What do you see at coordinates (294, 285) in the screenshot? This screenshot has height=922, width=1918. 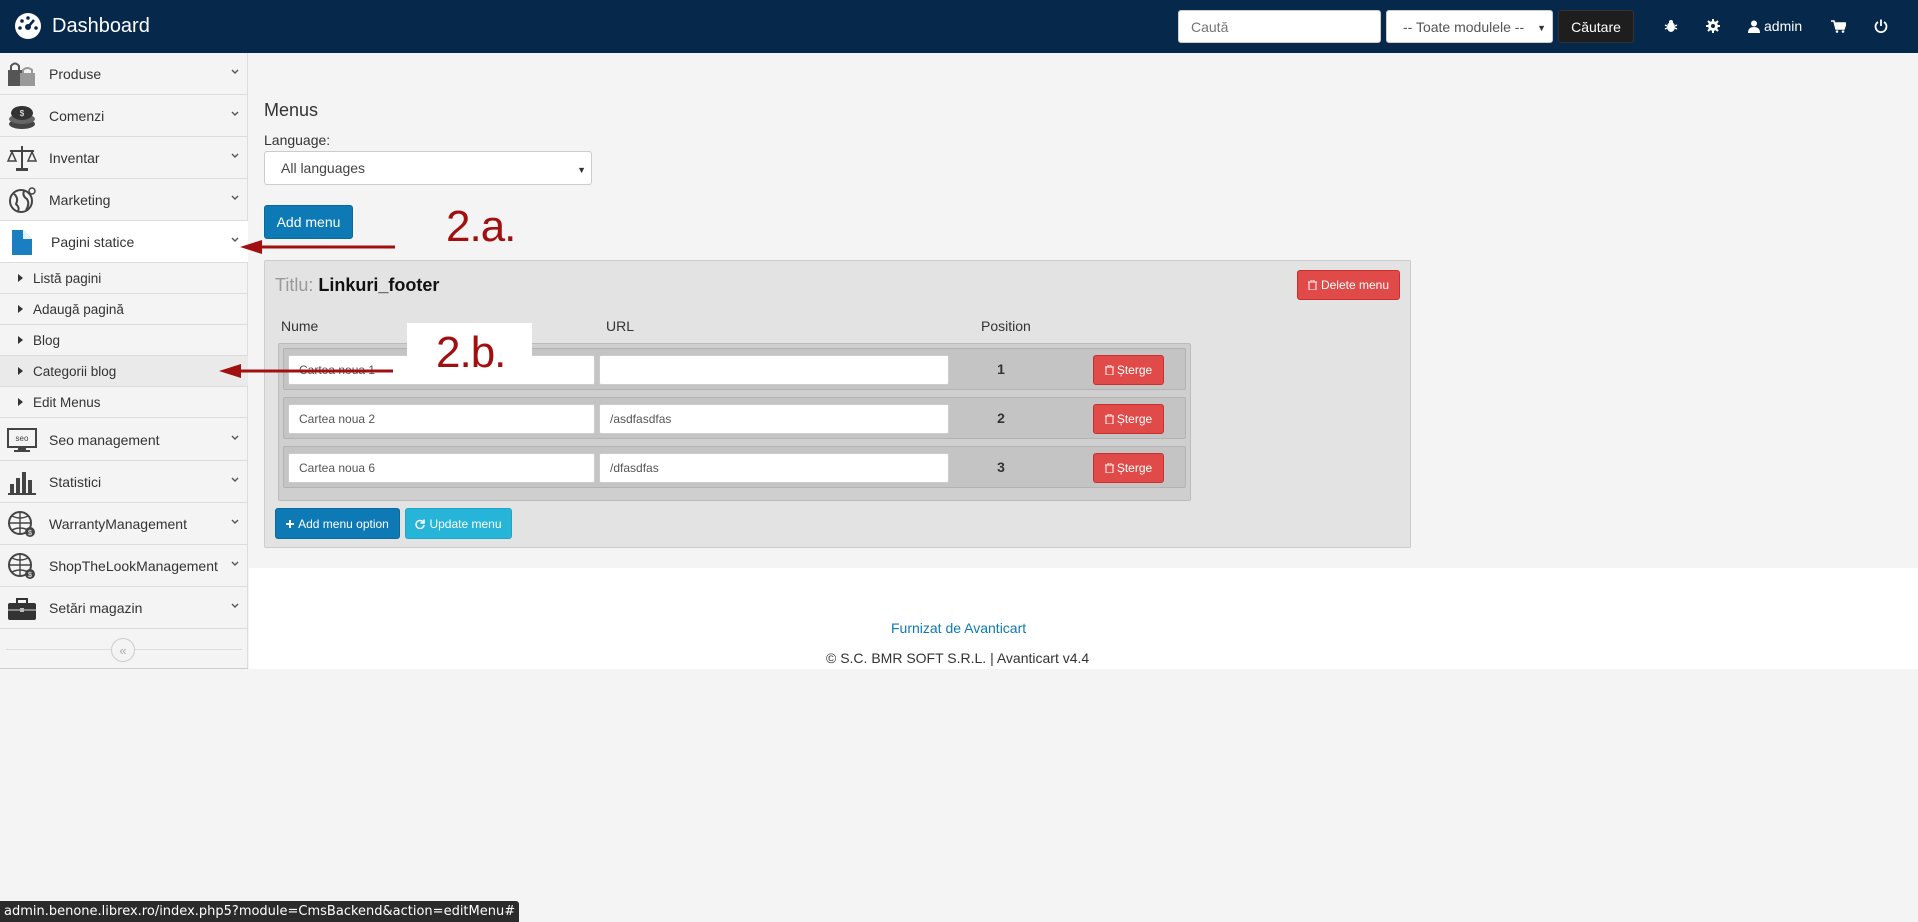 I see `menu-title-prefix: Titlu:` at bounding box center [294, 285].